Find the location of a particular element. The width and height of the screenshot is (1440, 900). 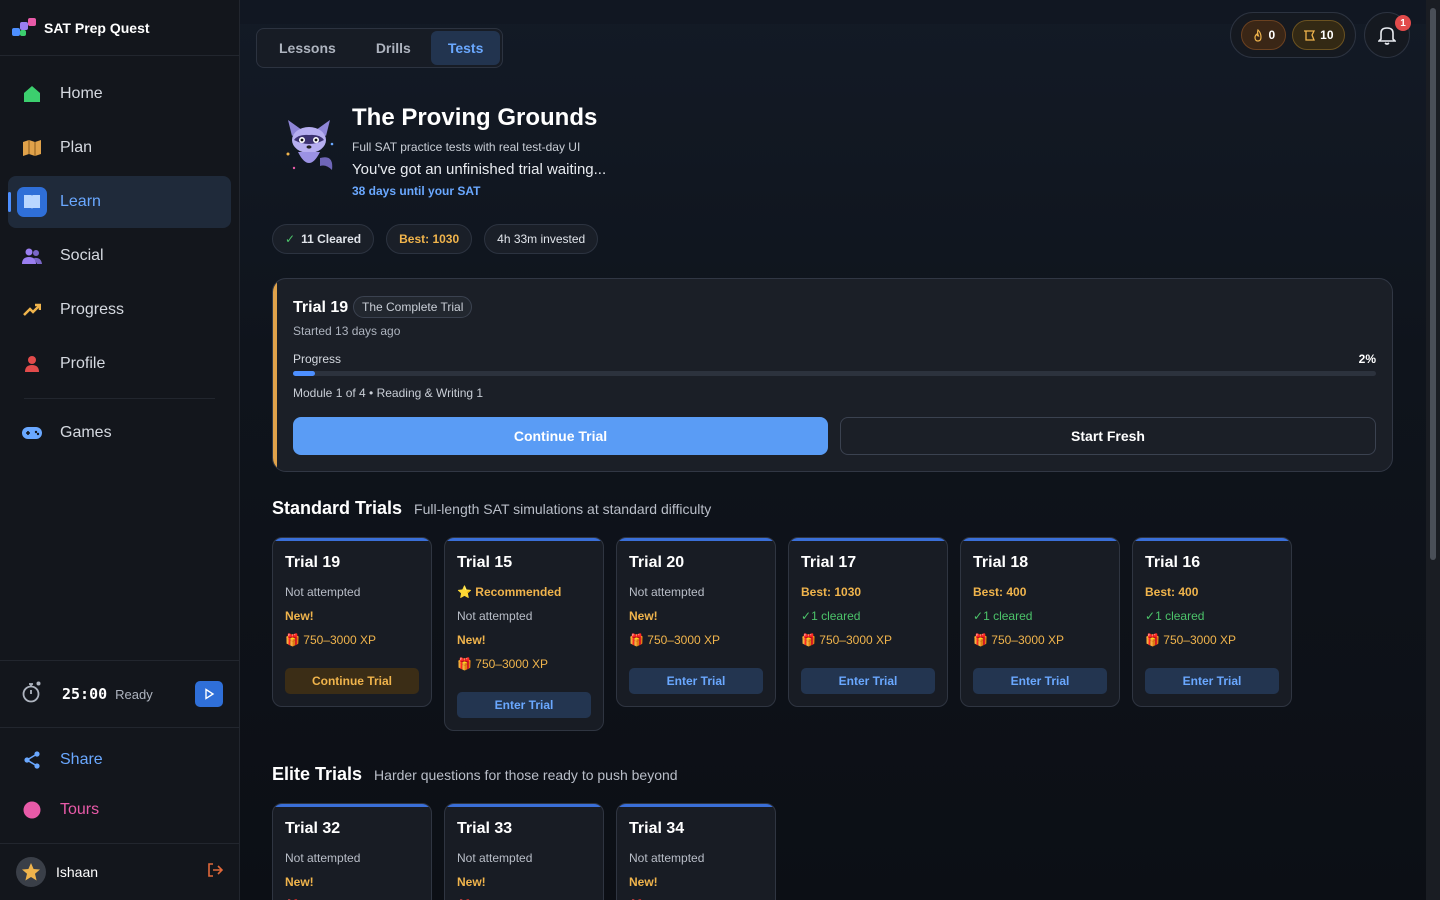

trial-card: Trial 34 Not attempted New! 🎁 750–3000 XP is located at coordinates (696, 851).